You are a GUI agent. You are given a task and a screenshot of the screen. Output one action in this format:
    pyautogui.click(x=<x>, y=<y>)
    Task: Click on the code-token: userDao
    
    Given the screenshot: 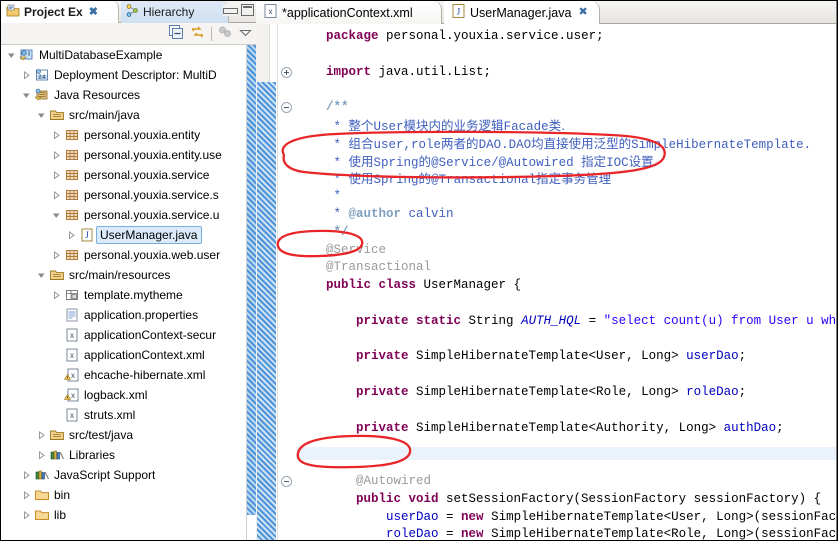 What is the action you would take?
    pyautogui.click(x=712, y=356)
    